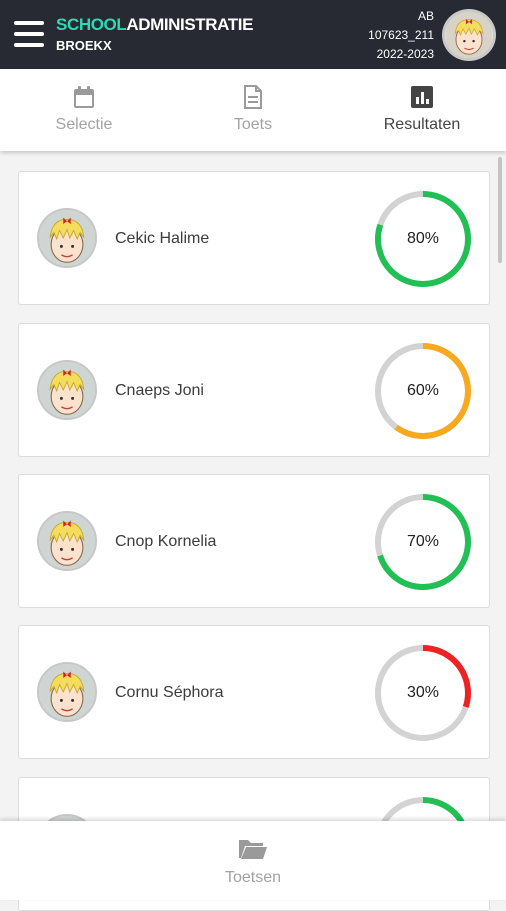  Describe the element at coordinates (166, 541) in the screenshot. I see `student-name: Cnop Kornelia` at that location.